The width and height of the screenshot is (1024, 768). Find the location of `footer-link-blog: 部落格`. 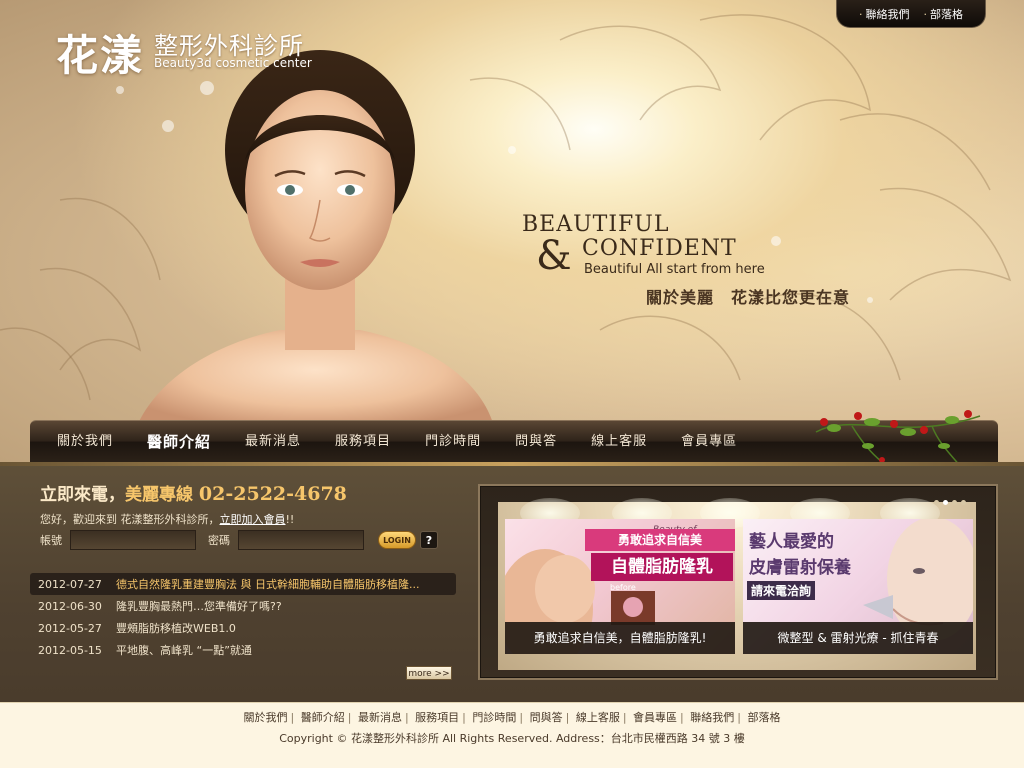

footer-link-blog: 部落格 is located at coordinates (763, 717).